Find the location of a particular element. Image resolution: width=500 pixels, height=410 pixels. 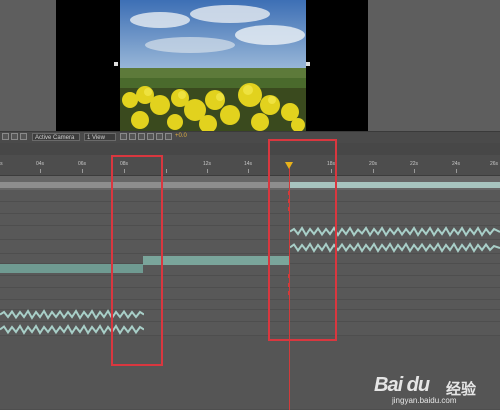

frame-handle-right is located at coordinates (308, 64).